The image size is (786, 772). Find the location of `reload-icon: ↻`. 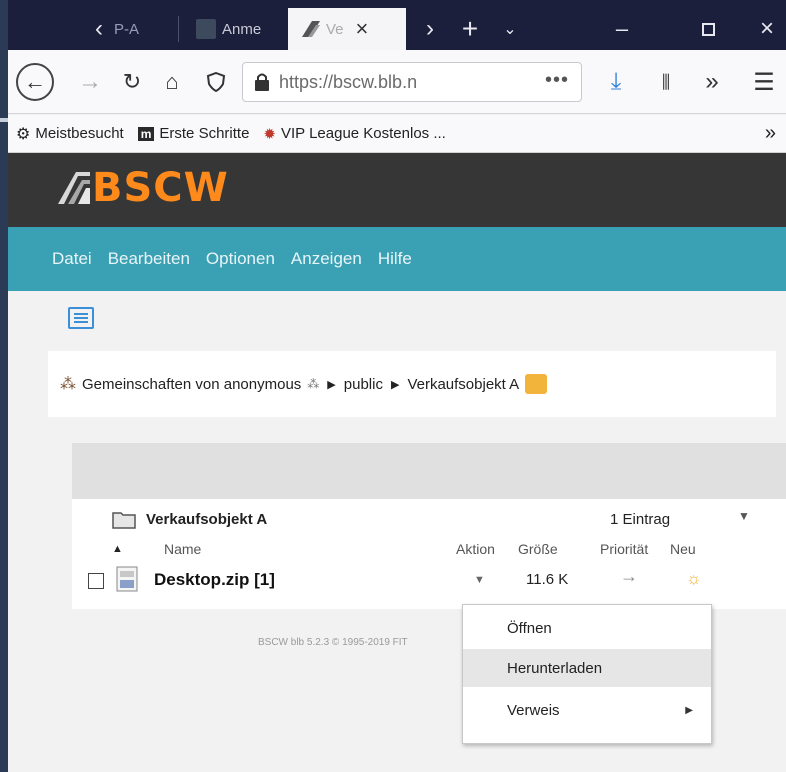

reload-icon: ↻ is located at coordinates (132, 81).